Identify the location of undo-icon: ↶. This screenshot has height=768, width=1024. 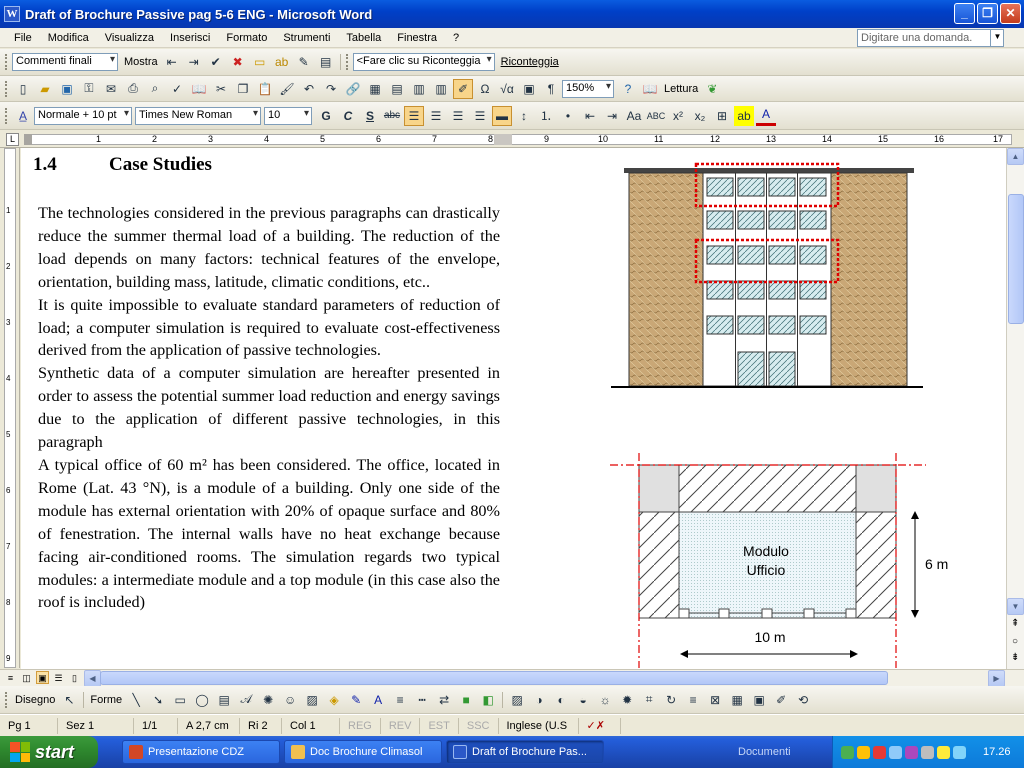
(309, 89).